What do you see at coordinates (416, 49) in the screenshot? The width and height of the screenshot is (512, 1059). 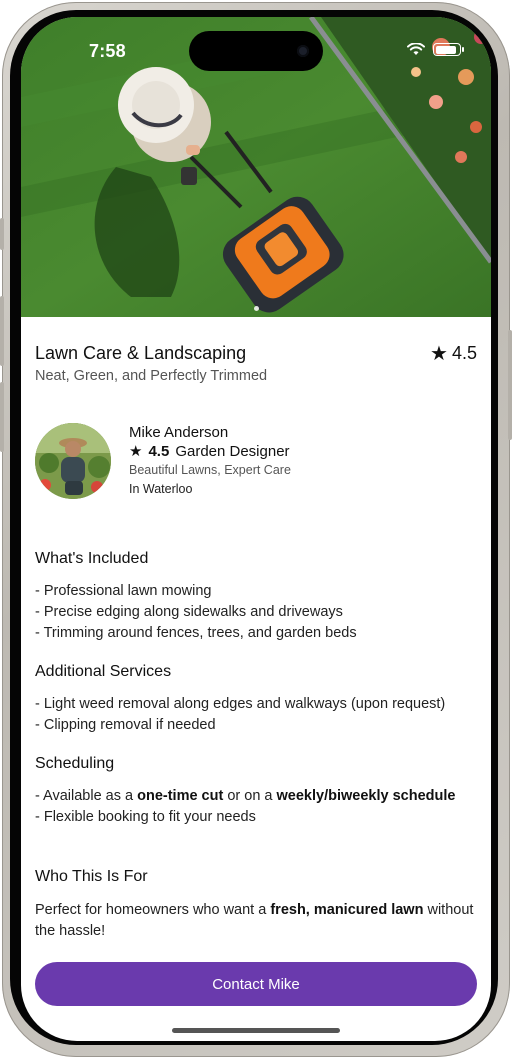 I see `wifi-icon` at bounding box center [416, 49].